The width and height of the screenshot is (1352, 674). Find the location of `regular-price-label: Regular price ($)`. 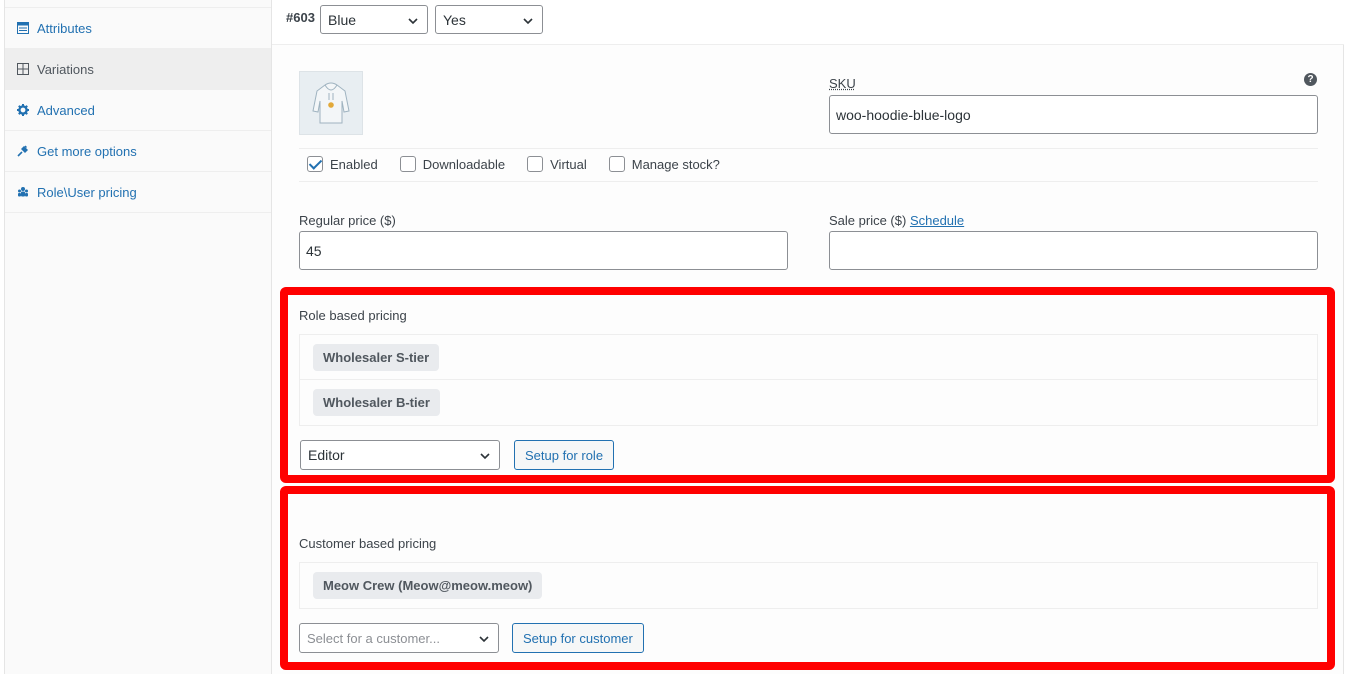

regular-price-label: Regular price ($) is located at coordinates (347, 220).